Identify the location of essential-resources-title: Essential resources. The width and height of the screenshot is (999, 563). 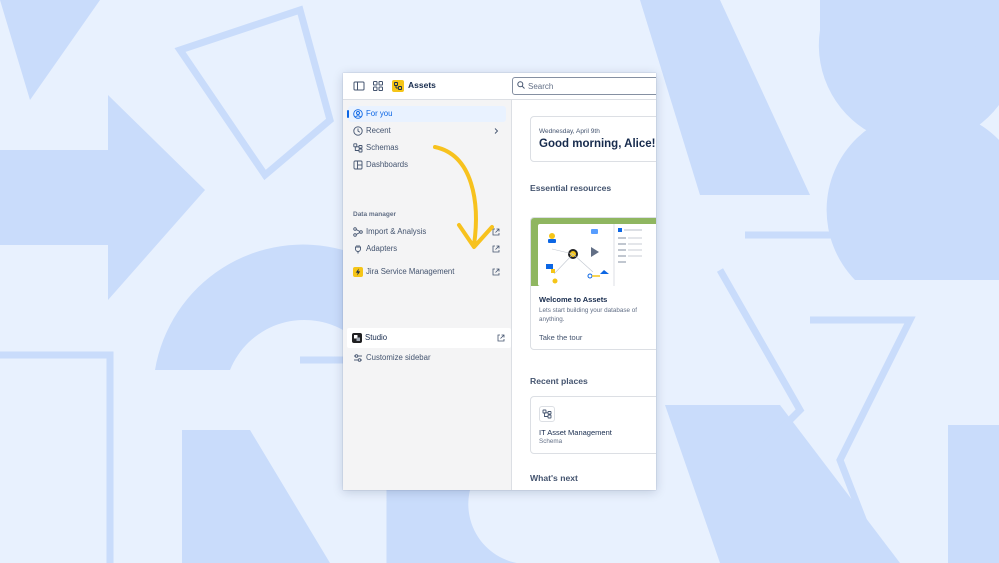
(571, 188).